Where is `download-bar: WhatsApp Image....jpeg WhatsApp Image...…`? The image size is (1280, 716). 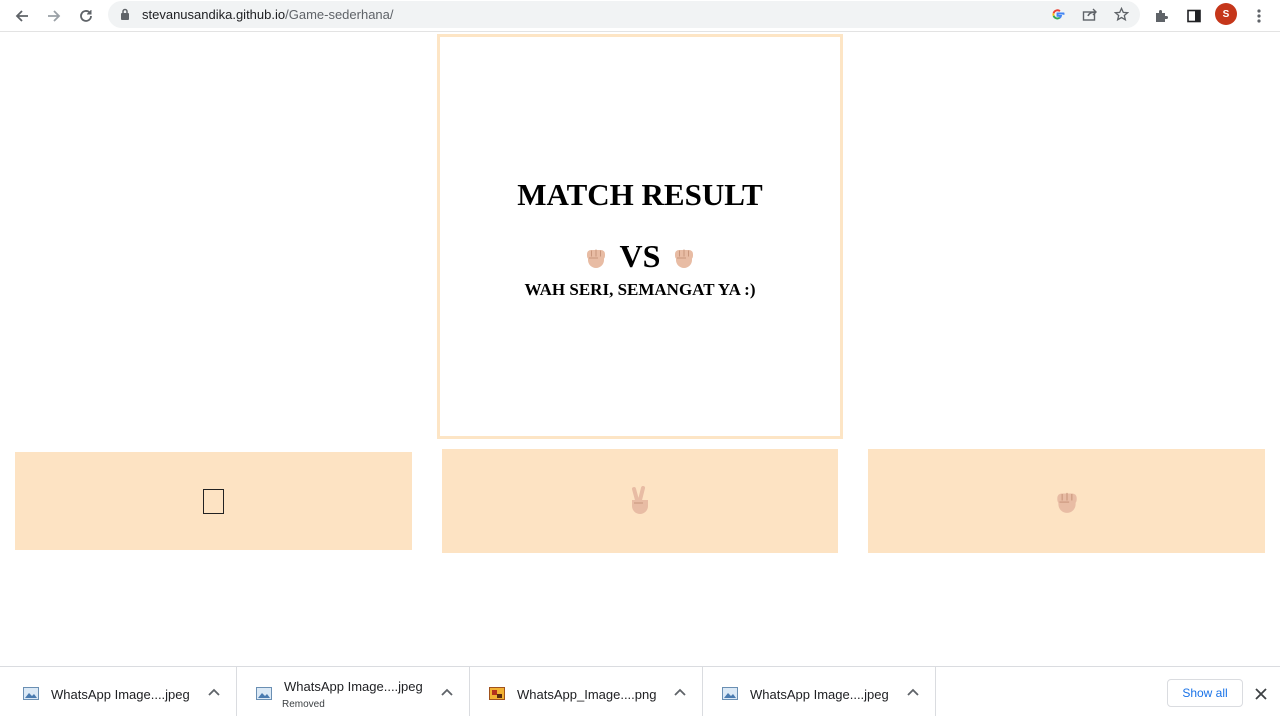 download-bar: WhatsApp Image....jpeg WhatsApp Image...… is located at coordinates (640, 691).